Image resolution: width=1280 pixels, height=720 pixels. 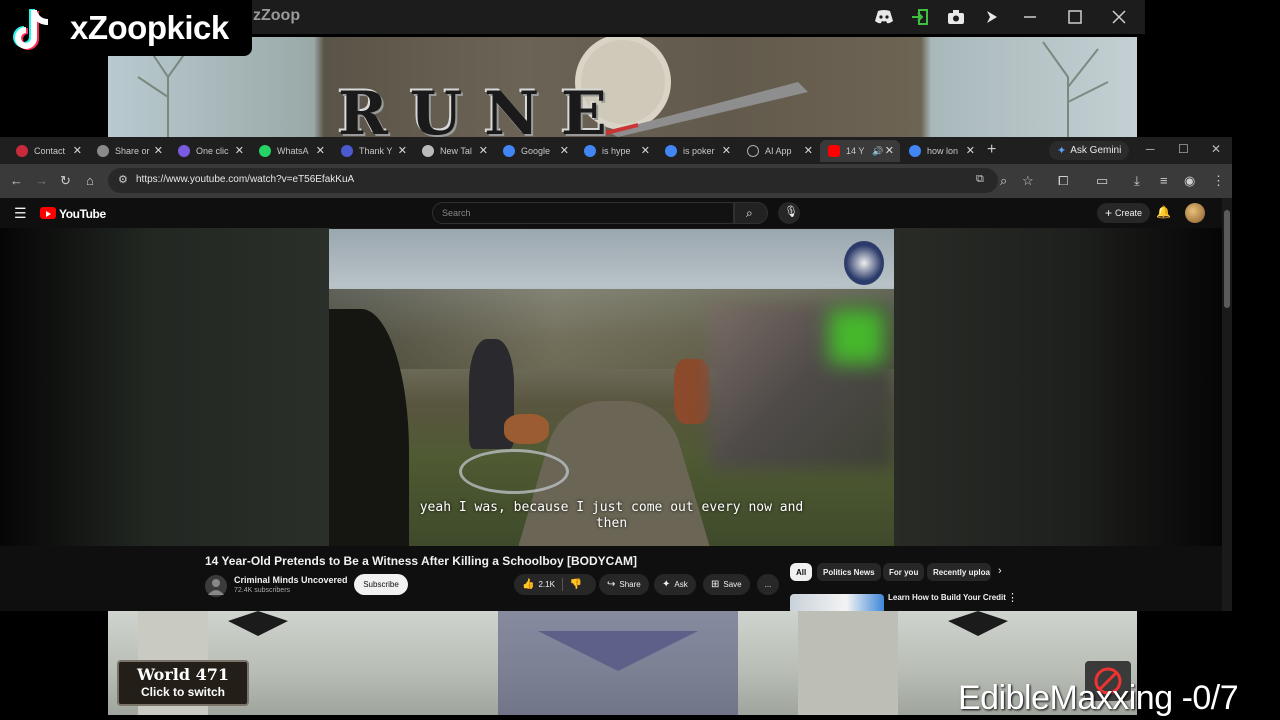 What do you see at coordinates (1218, 181) in the screenshot?
I see `browser-menu-icon: ⋮` at bounding box center [1218, 181].